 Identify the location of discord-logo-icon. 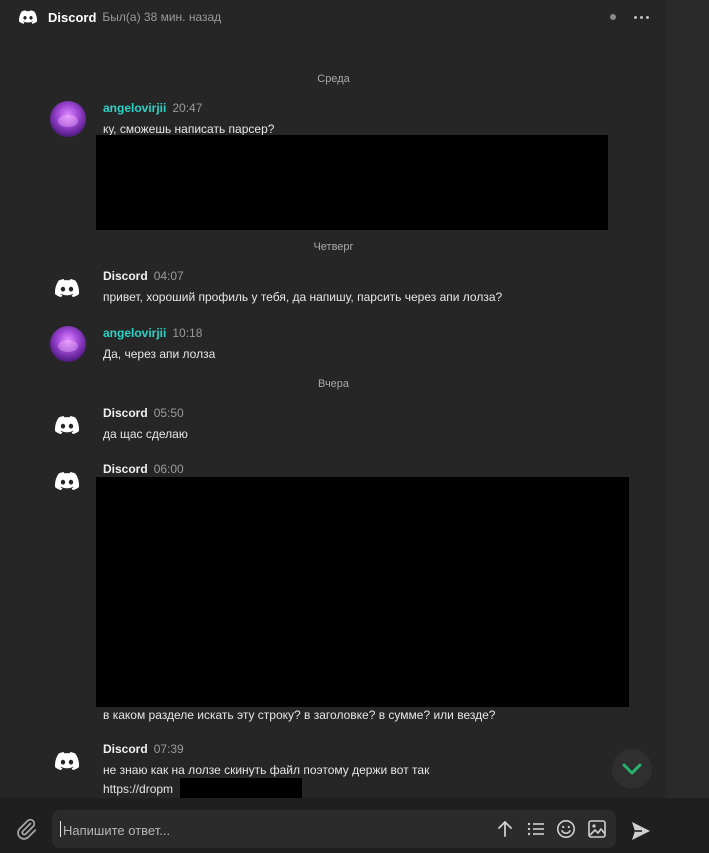
(28, 17).